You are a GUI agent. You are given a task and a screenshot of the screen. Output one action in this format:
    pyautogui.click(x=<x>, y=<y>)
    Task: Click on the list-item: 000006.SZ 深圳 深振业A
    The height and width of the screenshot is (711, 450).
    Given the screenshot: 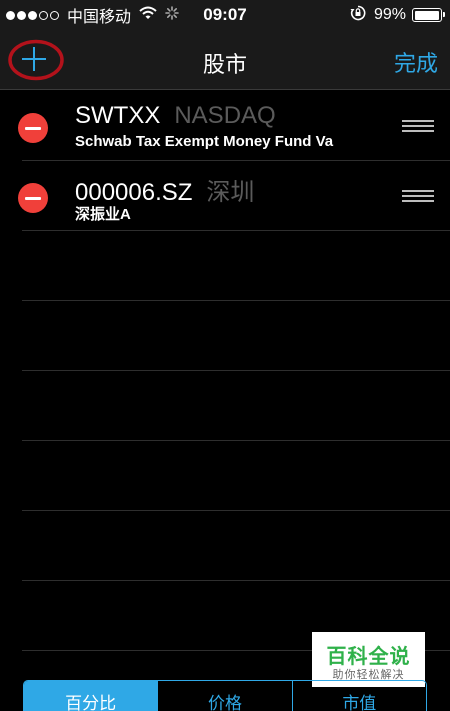 What is the action you would take?
    pyautogui.click(x=234, y=196)
    